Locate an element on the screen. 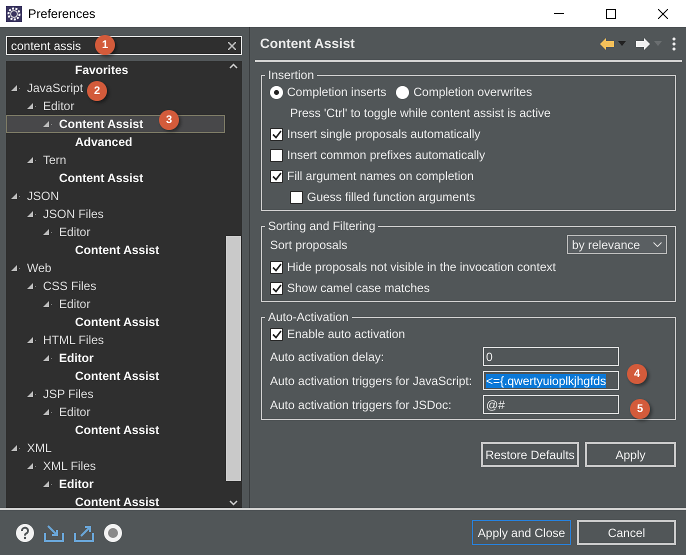  maximize-icon is located at coordinates (611, 13).